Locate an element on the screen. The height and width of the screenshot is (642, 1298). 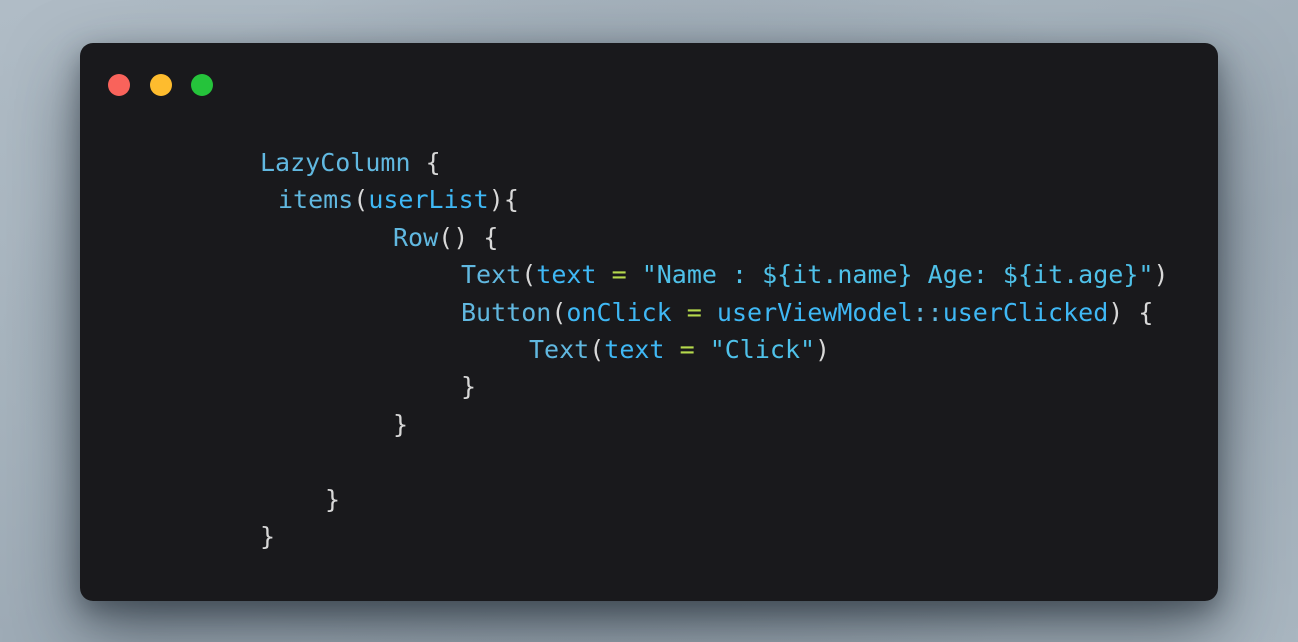
code-token: Row is located at coordinates (416, 237).